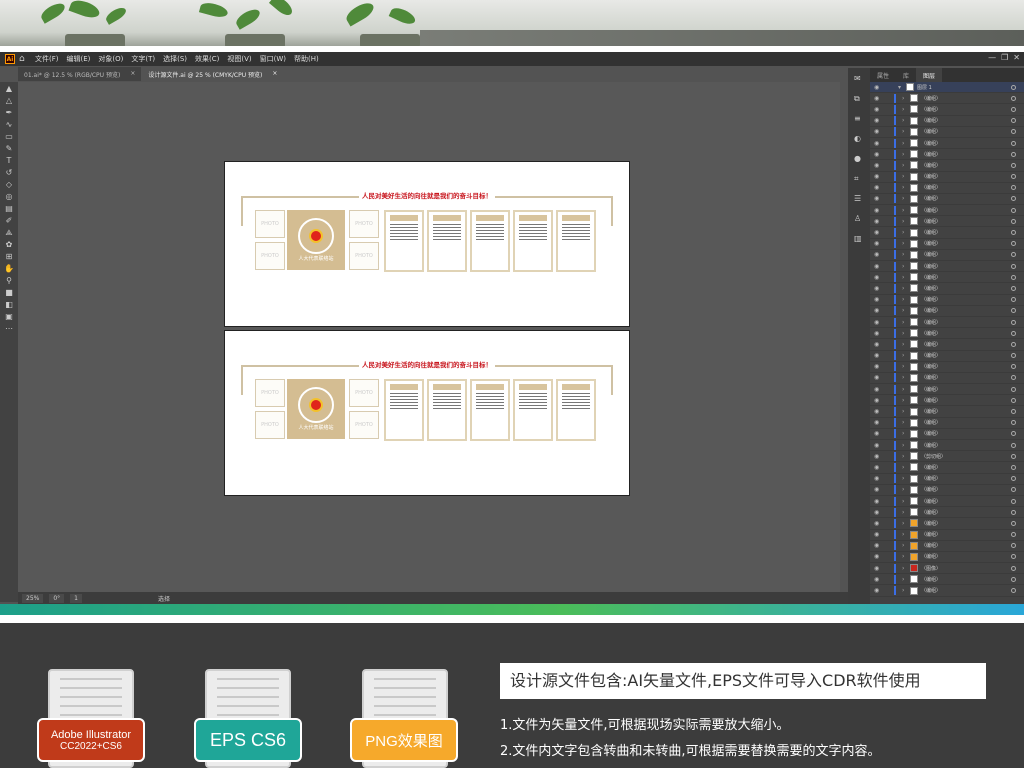 The height and width of the screenshot is (768, 1024). I want to click on fill-stroke-icon: ■, so click(9, 293).